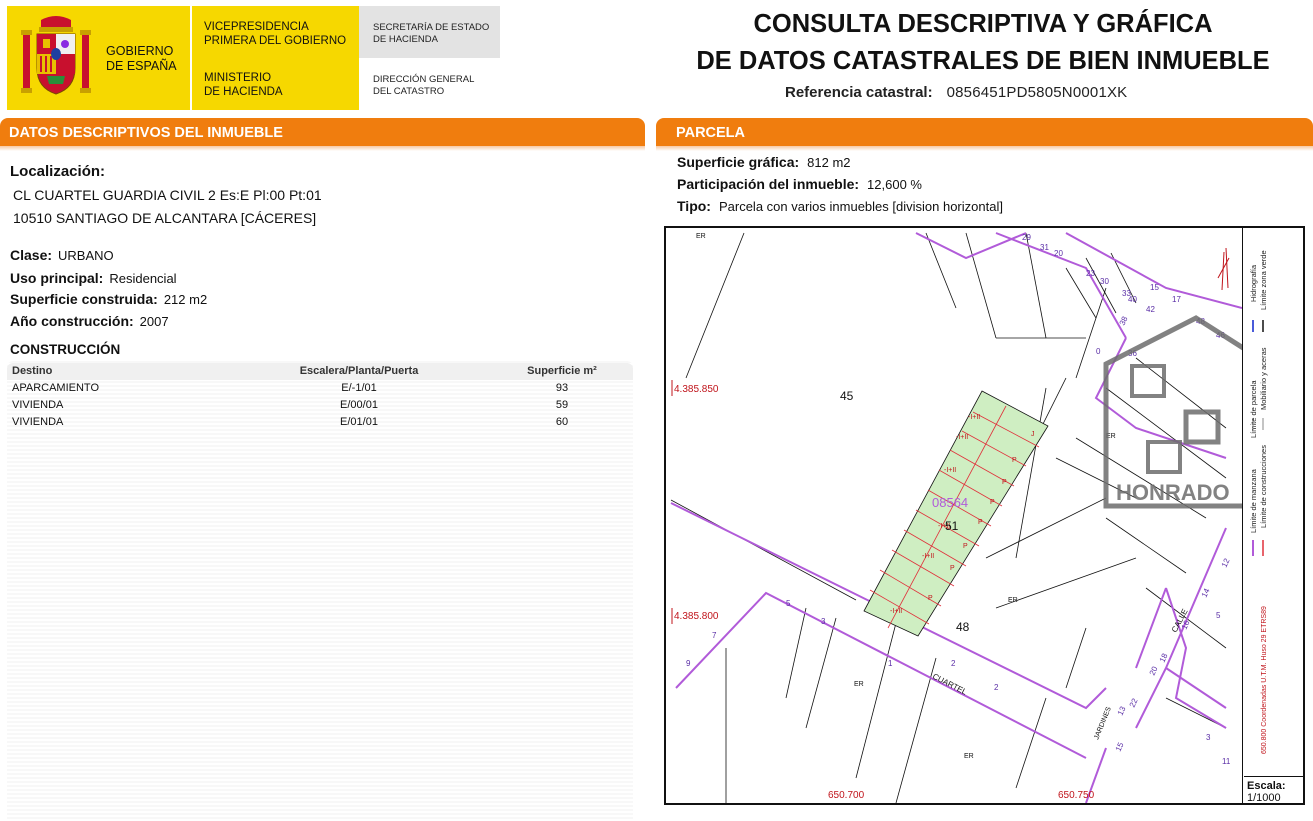  I want to click on street-name-jardines: JARDINES, so click(1103, 723).